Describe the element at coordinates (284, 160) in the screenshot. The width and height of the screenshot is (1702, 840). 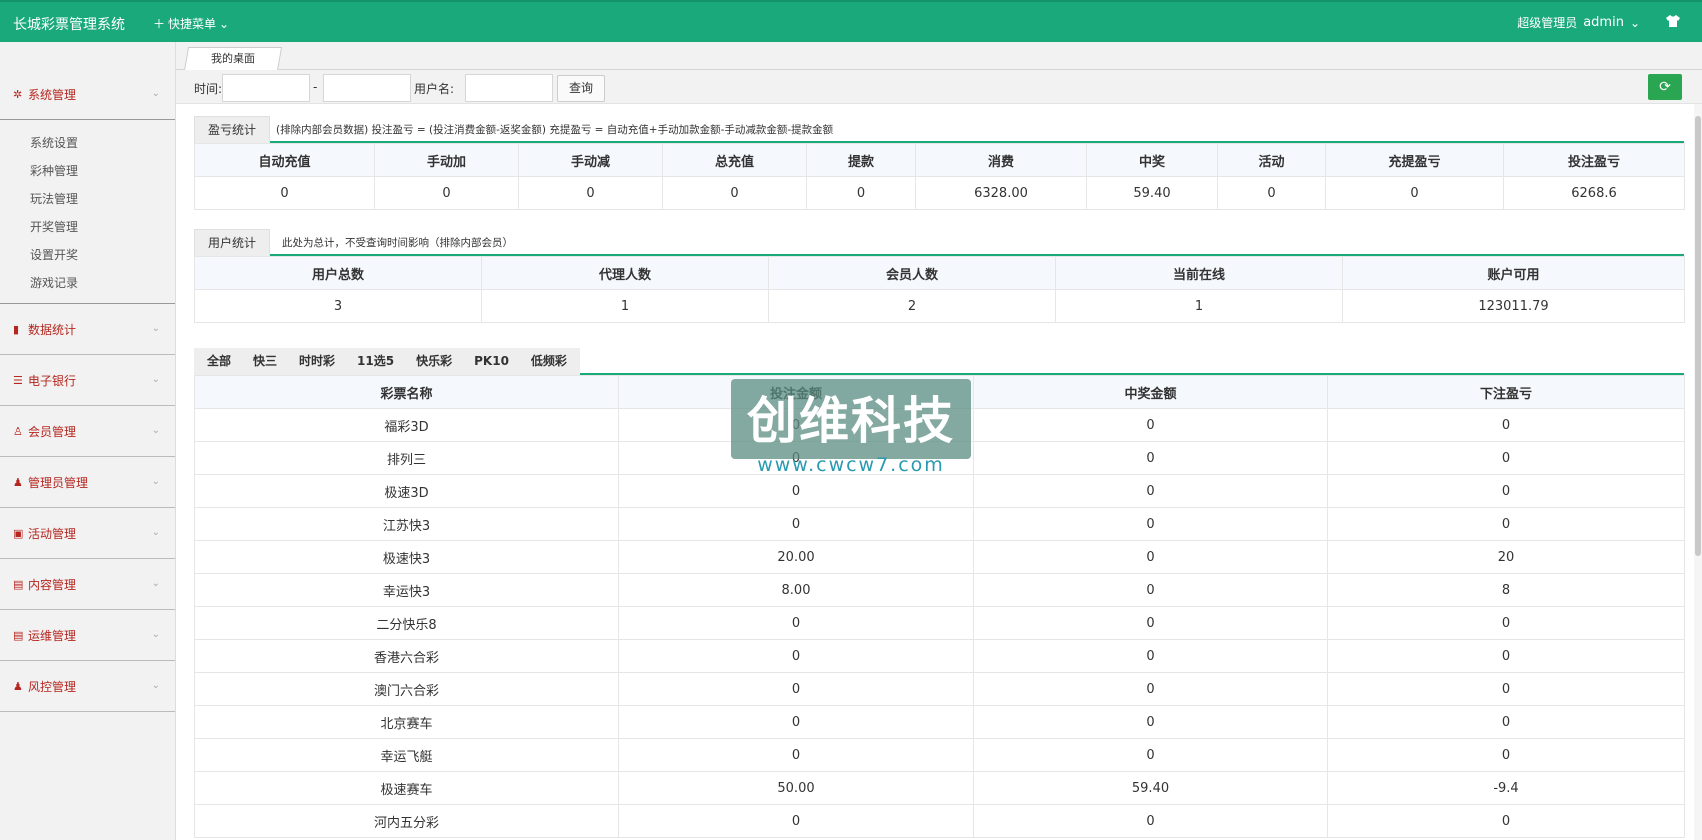
I see `table-header-cell: 自动充值` at that location.